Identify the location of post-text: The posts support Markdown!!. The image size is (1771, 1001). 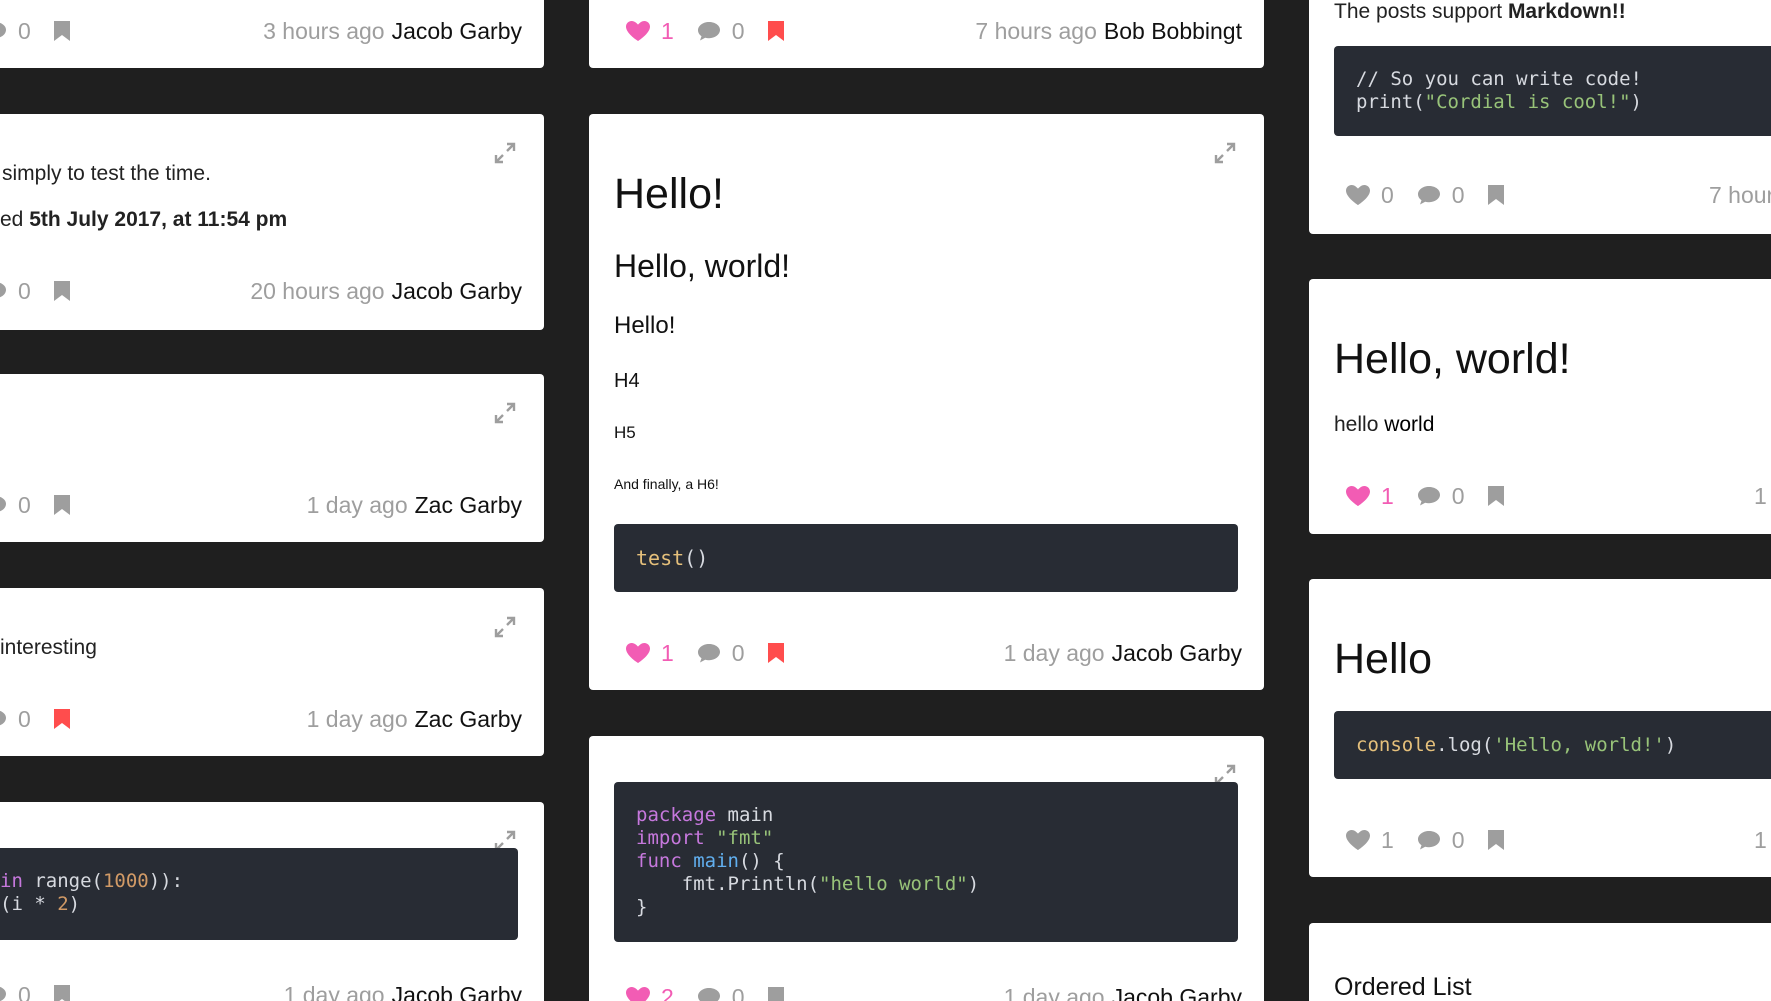
(1480, 12).